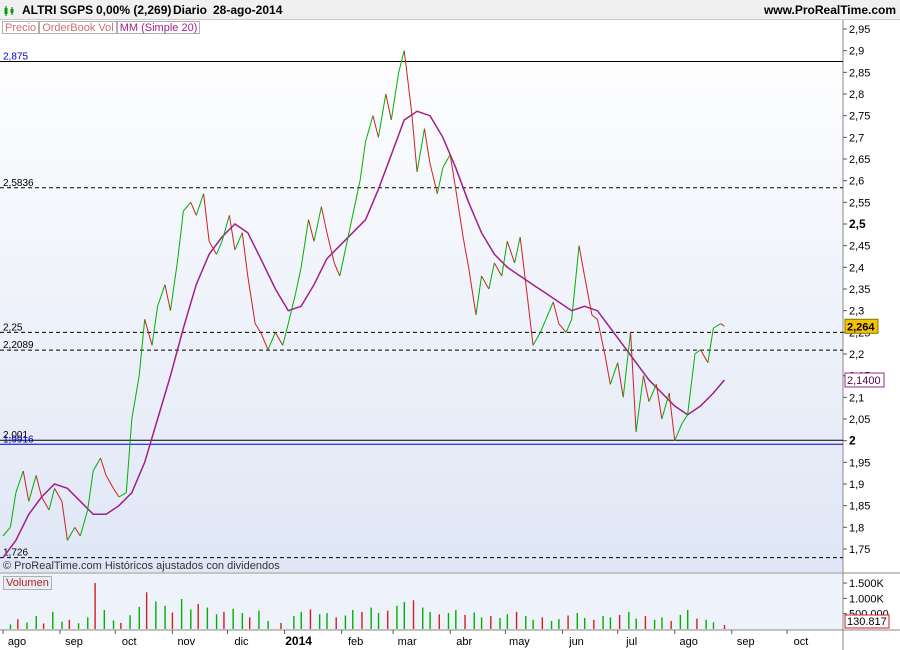 The height and width of the screenshot is (650, 900). What do you see at coordinates (861, 327) in the screenshot?
I see `current-price-label: 2,264` at bounding box center [861, 327].